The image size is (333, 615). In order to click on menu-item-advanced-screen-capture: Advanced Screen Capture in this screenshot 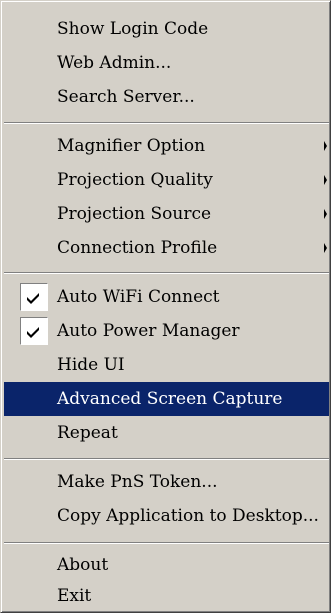, I will do `click(166, 399)`.